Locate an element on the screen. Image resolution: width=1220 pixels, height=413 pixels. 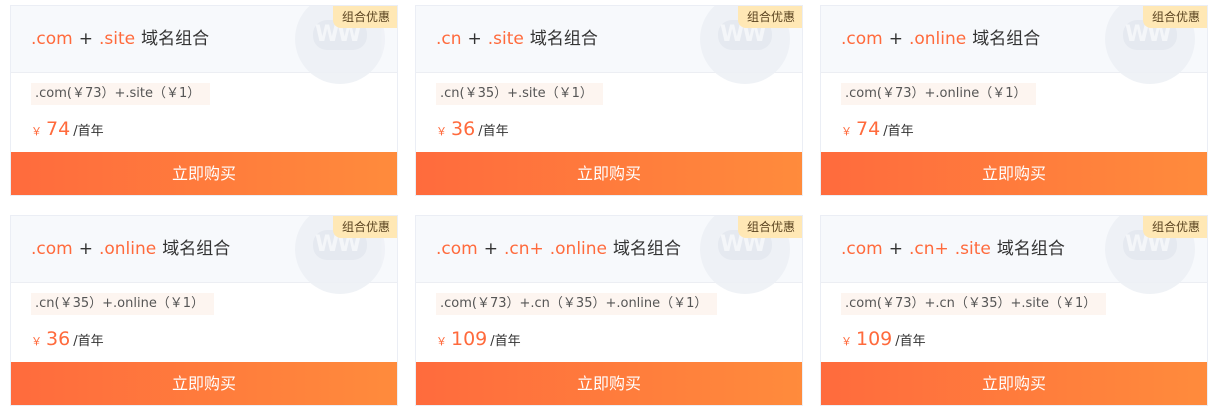
bundle-title: .cn + .site 域名组合 is located at coordinates (517, 39).